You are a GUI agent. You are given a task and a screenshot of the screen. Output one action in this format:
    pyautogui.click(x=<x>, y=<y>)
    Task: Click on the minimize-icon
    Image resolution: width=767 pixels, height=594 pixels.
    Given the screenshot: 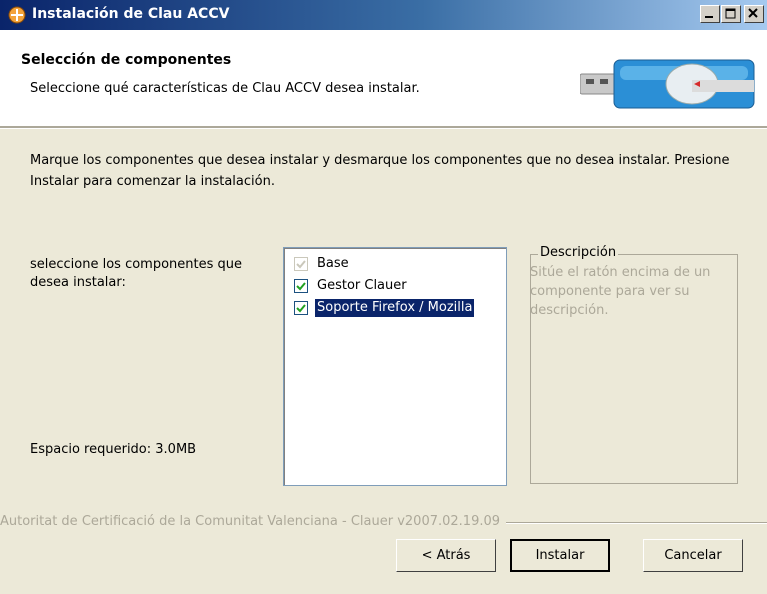 What is the action you would take?
    pyautogui.click(x=709, y=17)
    